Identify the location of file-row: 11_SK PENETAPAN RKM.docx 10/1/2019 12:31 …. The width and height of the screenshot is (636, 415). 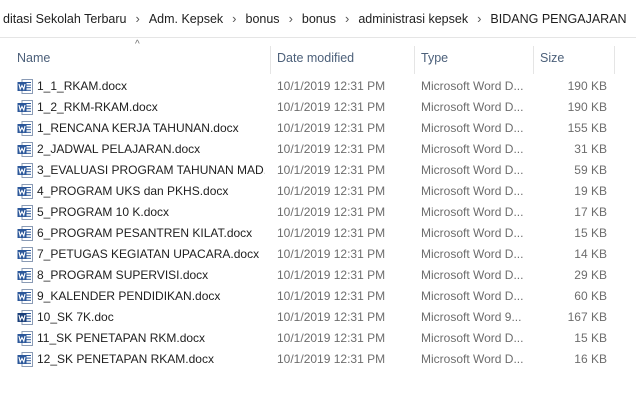
(318, 338).